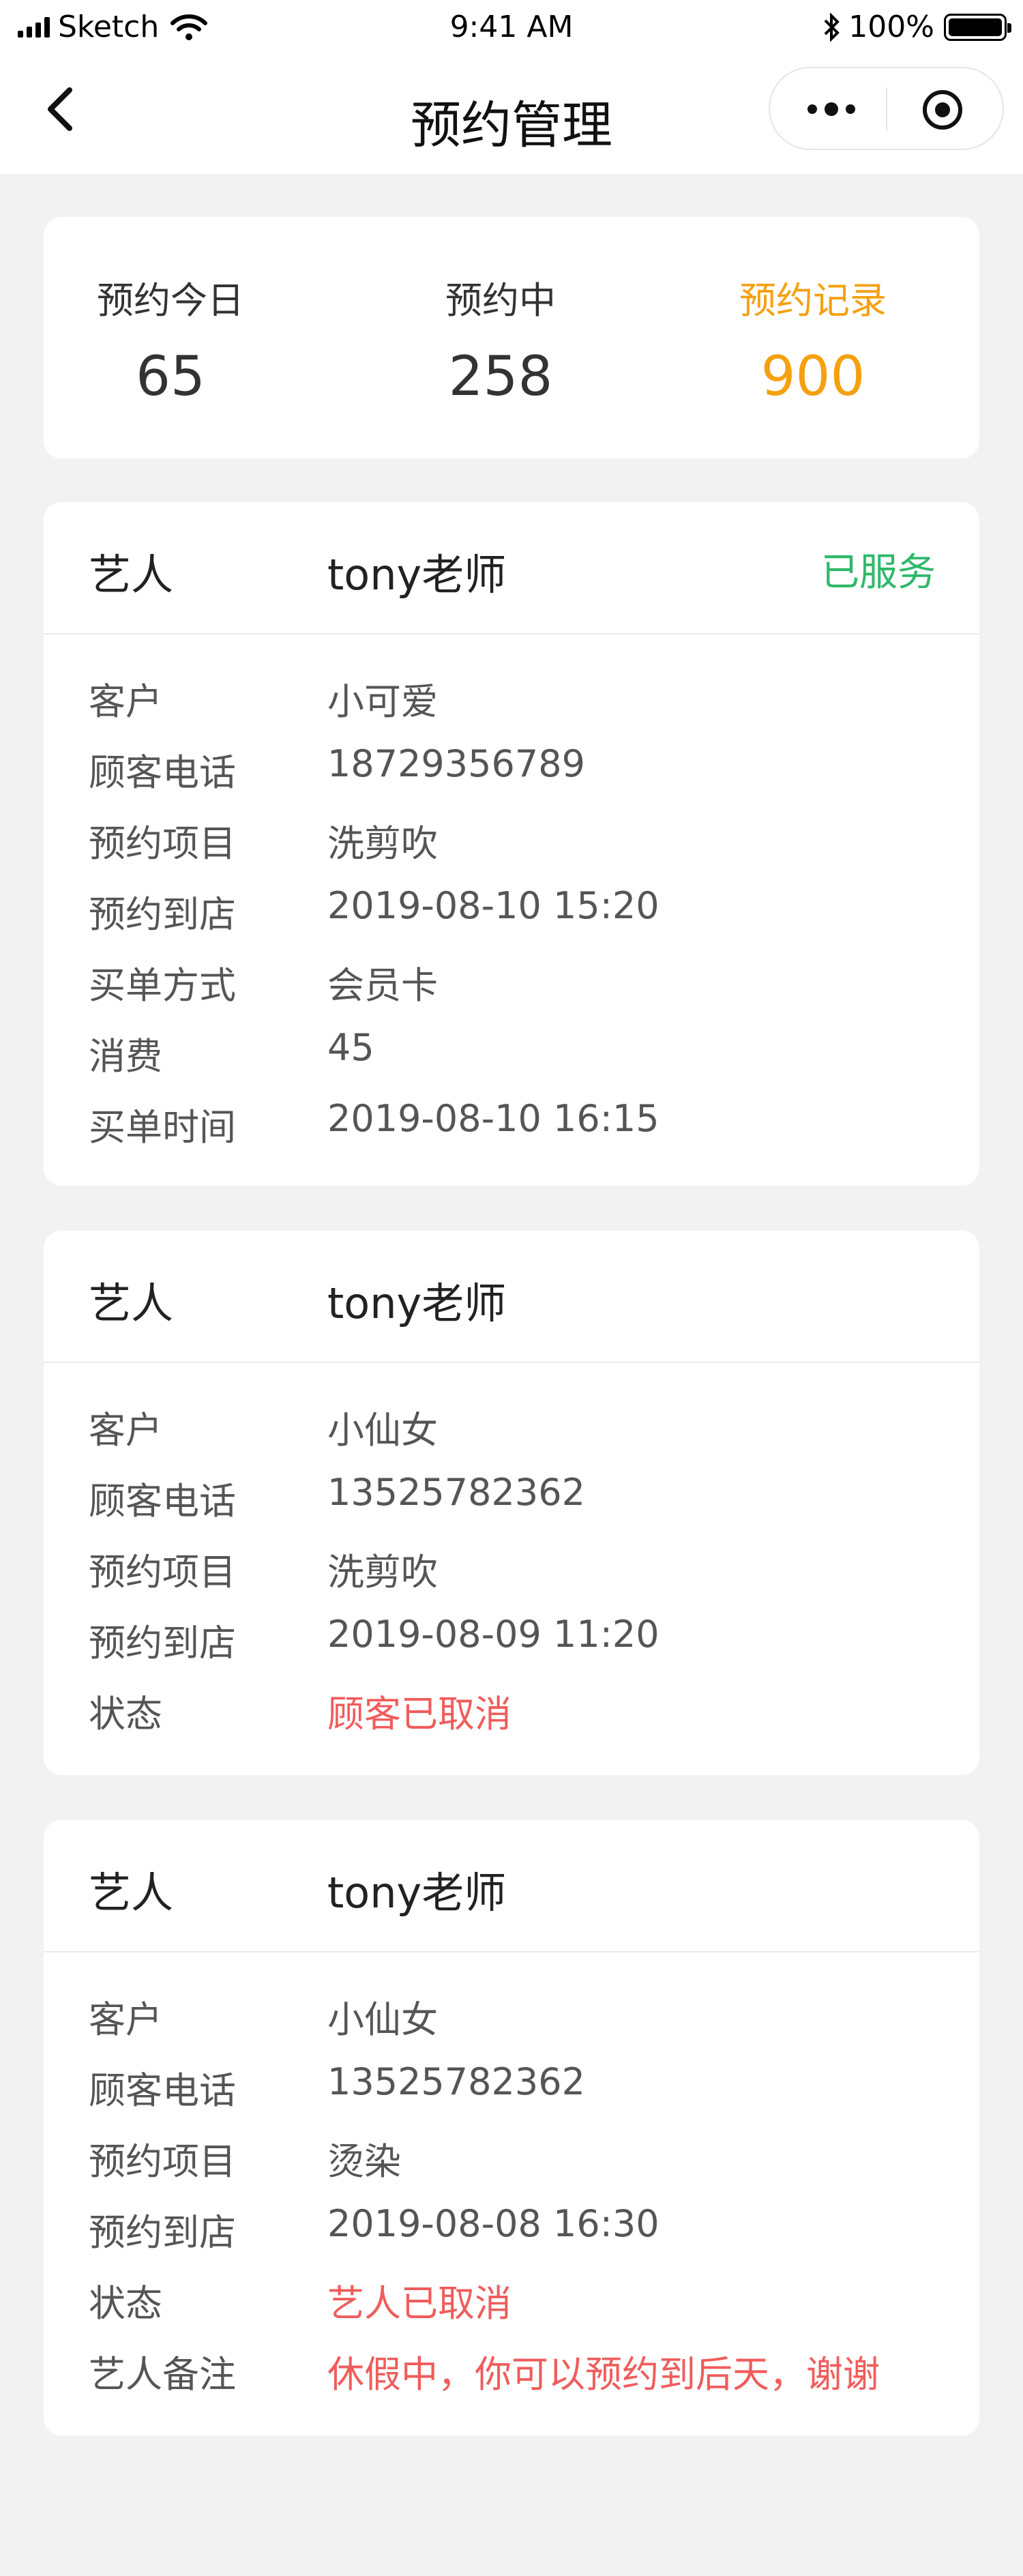 The width and height of the screenshot is (1023, 2576). Describe the element at coordinates (493, 1118) in the screenshot. I see `detail-value: 2019-08-10 16:15` at that location.